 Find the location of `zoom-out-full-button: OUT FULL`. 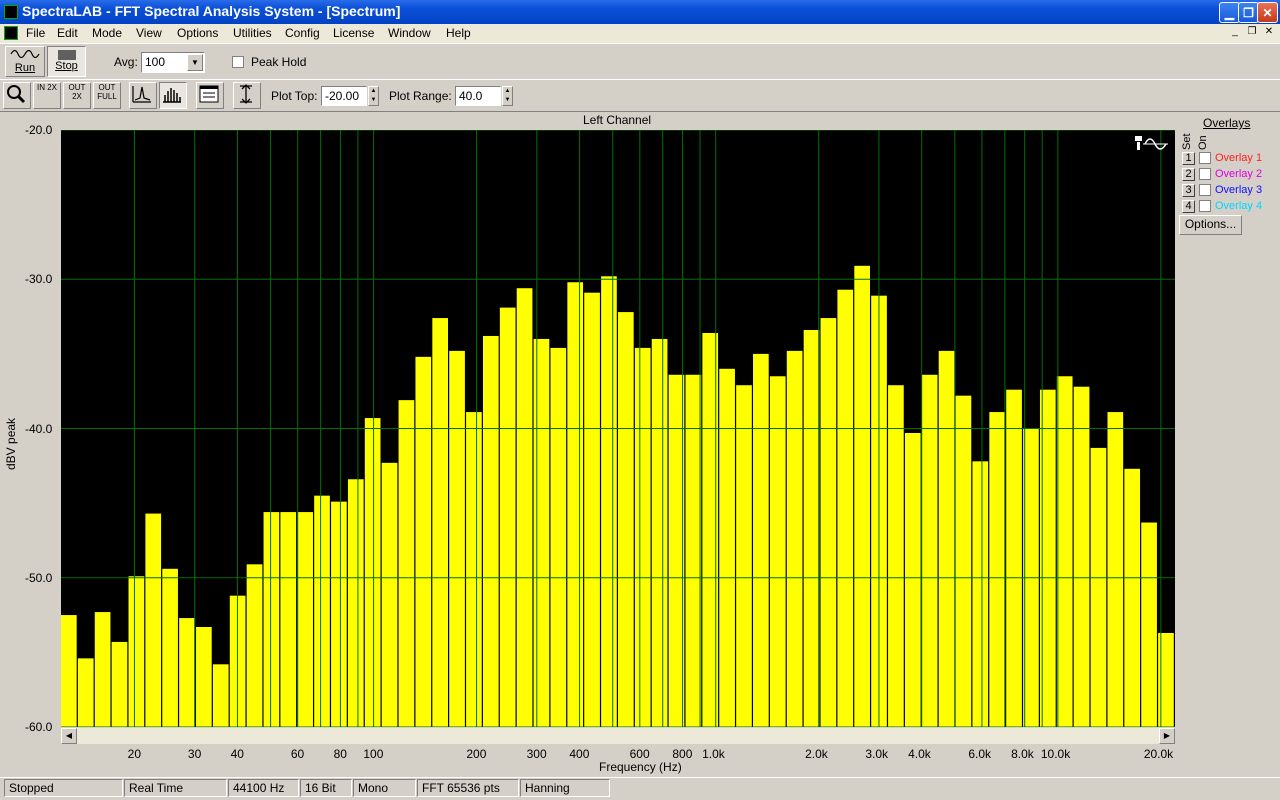

zoom-out-full-button: OUT FULL is located at coordinates (107, 95).